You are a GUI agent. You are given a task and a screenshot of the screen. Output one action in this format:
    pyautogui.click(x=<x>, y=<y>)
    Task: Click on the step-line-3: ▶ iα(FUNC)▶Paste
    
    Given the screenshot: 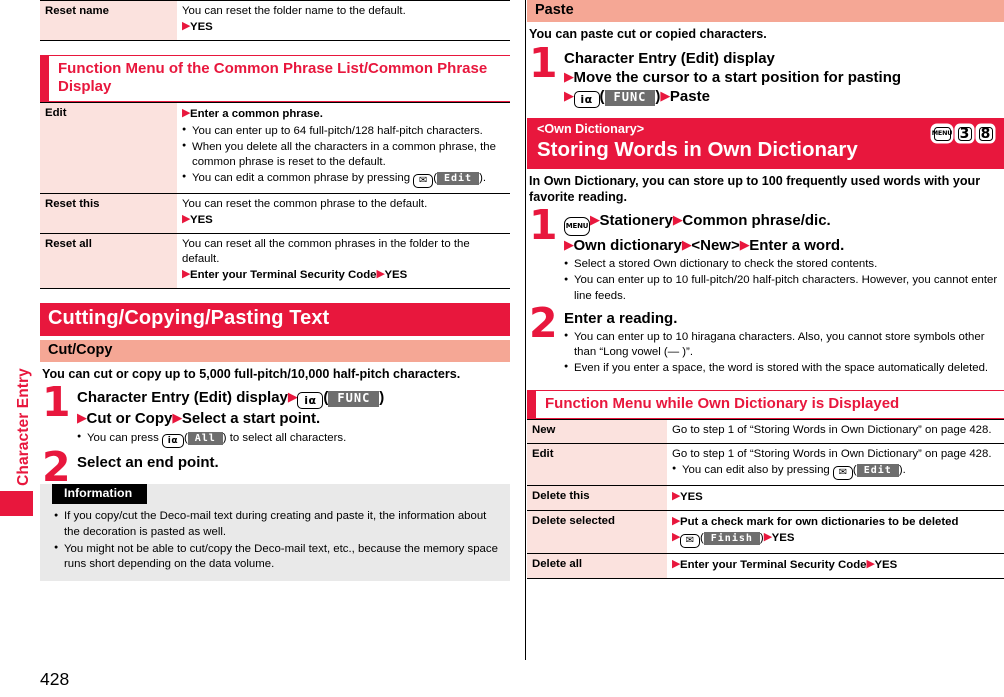 What is the action you would take?
    pyautogui.click(x=637, y=98)
    